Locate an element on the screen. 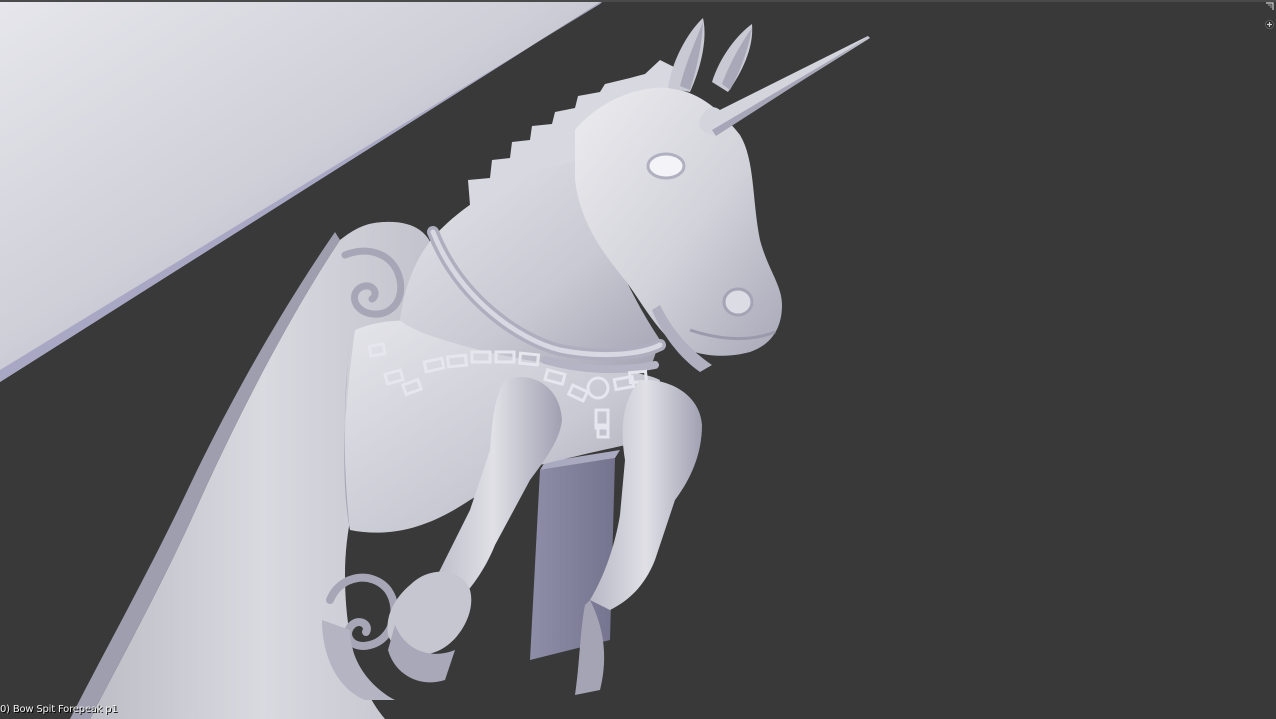 Image resolution: width=1276 pixels, height=719 pixels. support-post is located at coordinates (575, 555).